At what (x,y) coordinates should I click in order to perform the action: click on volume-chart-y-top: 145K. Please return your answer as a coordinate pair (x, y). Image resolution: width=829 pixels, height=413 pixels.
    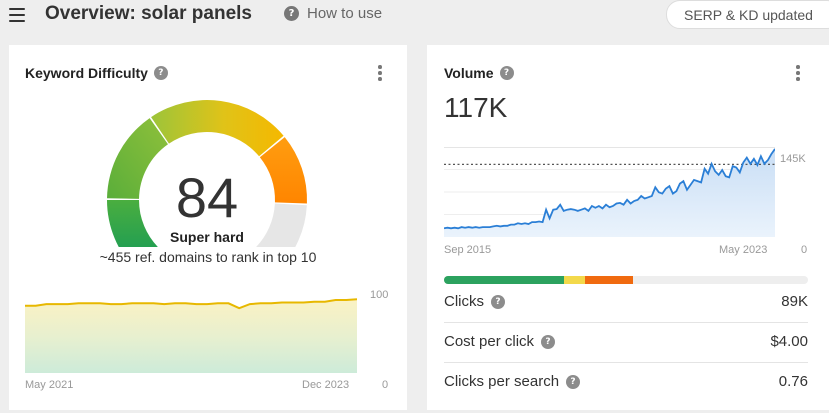
    Looking at the image, I should click on (793, 159).